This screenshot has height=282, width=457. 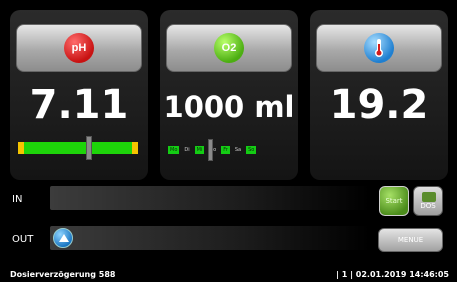 I want to click on thermometer-icon, so click(x=379, y=48).